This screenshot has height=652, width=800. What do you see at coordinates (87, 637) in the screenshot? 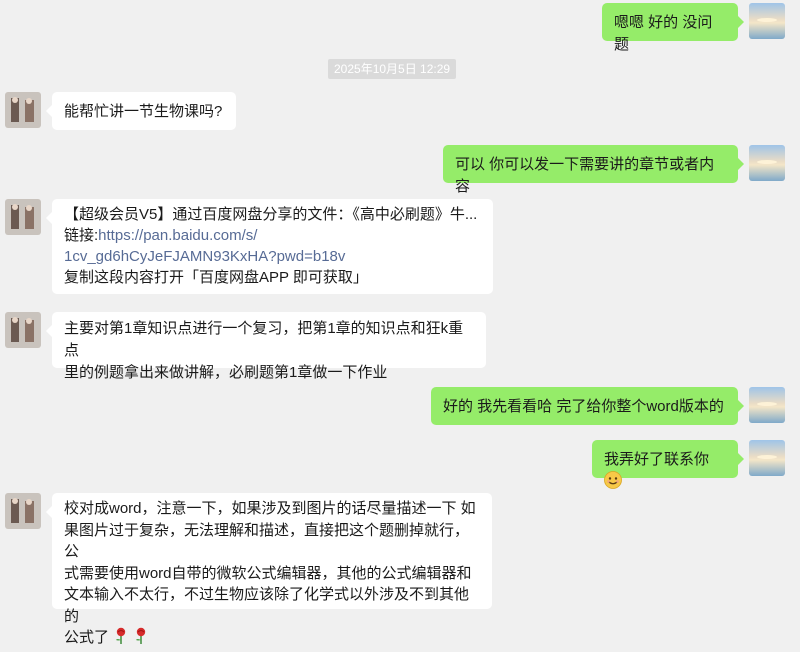
I see `message-text: 公式了` at bounding box center [87, 637].